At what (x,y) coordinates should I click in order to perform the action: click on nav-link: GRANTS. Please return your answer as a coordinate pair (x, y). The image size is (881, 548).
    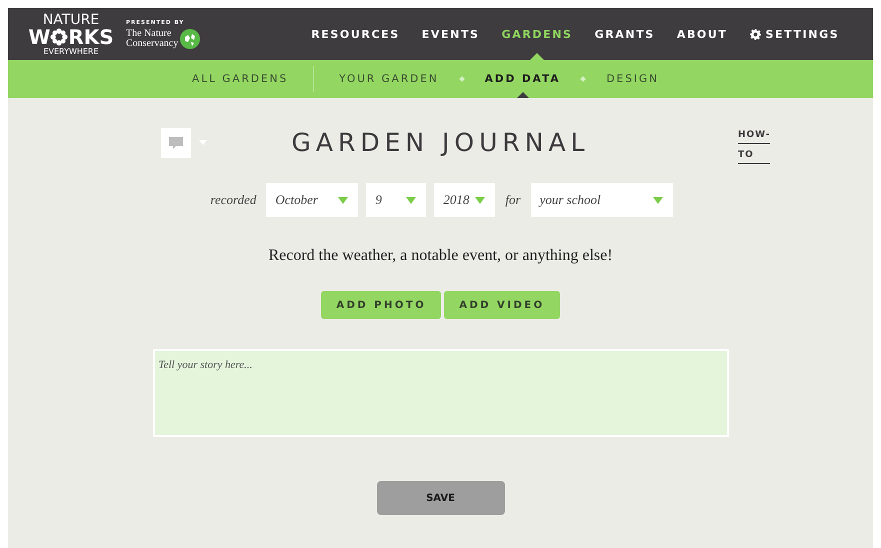
    Looking at the image, I should click on (625, 34).